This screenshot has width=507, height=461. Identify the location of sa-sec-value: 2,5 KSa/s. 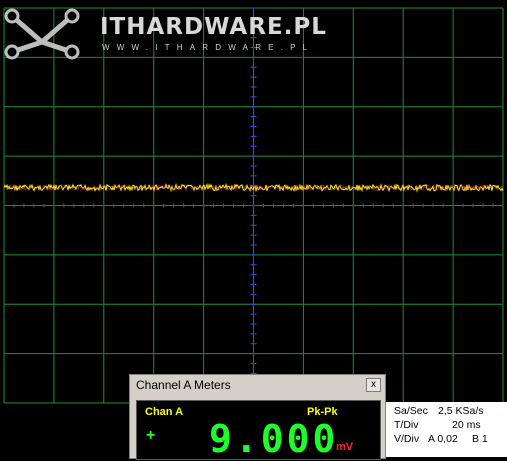
(461, 411).